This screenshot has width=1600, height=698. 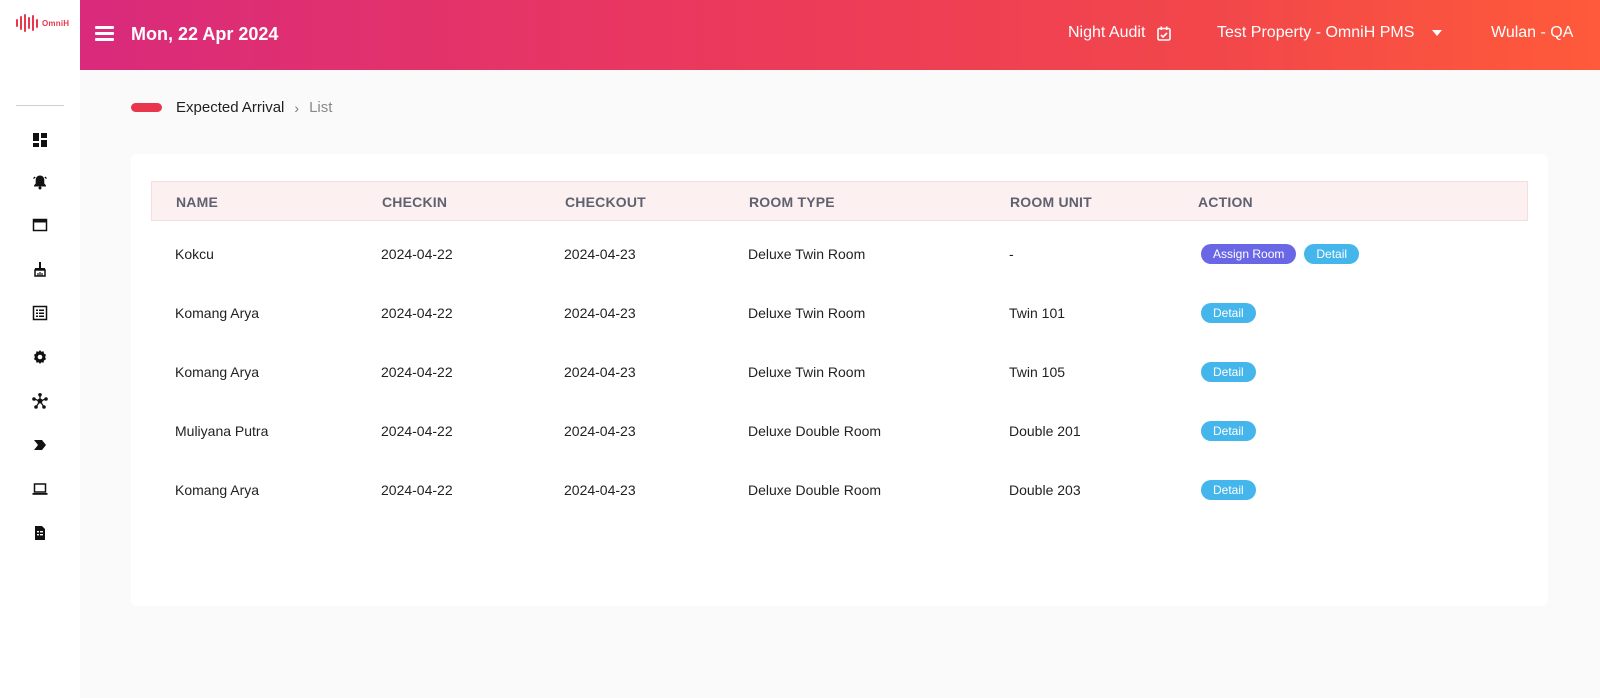 I want to click on chevron-tag-icon, so click(x=40, y=445).